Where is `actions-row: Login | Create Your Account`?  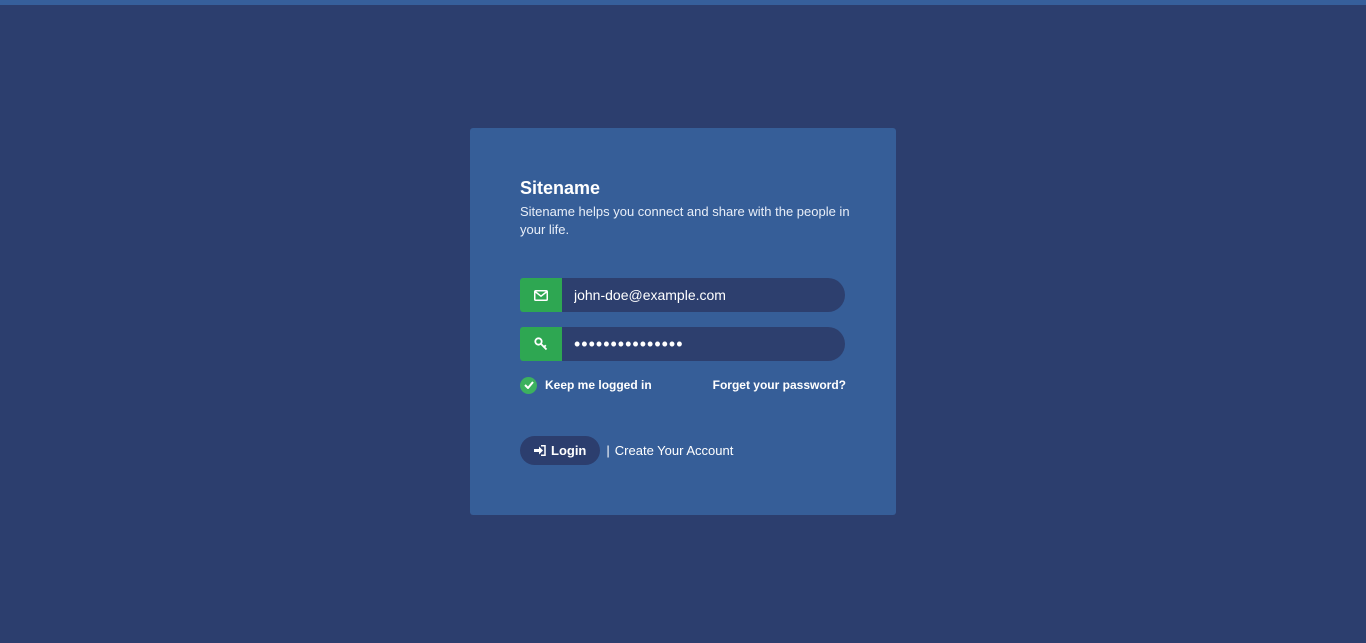 actions-row: Login | Create Your Account is located at coordinates (626, 450).